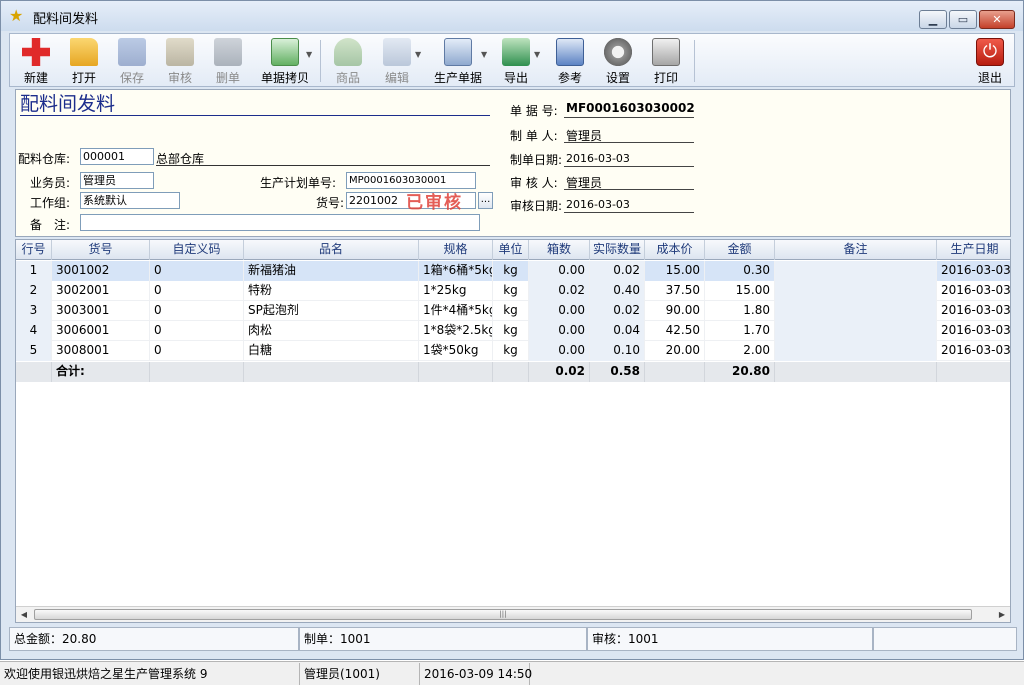 Image resolution: width=1024 pixels, height=685 pixels. I want to click on col-header-code: 货号, so click(101, 250).